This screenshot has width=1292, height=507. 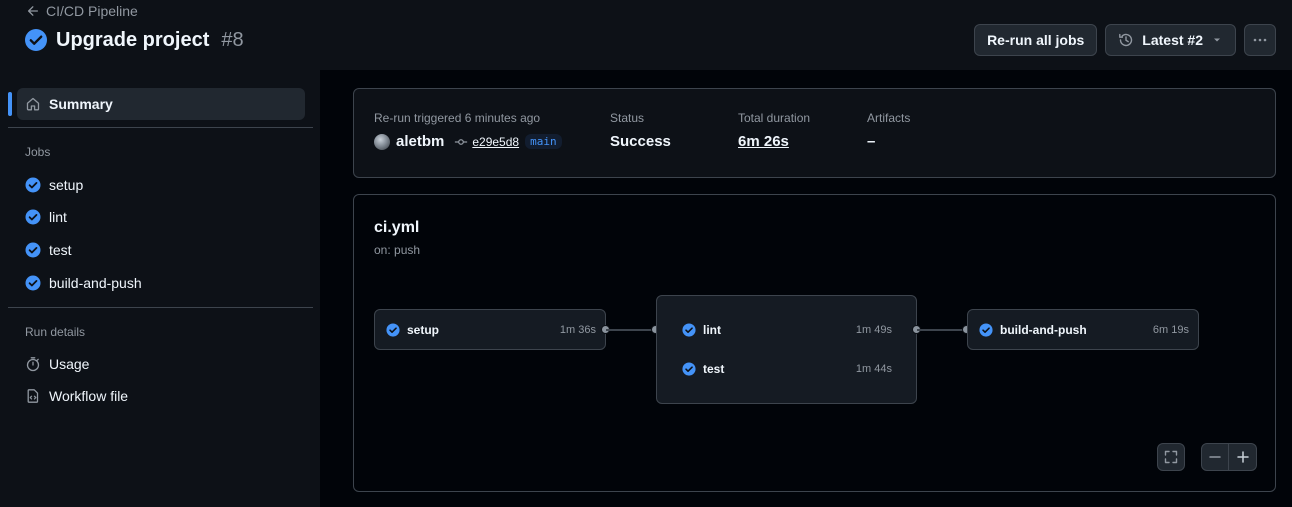 What do you see at coordinates (457, 118) in the screenshot?
I see `trigger-label: Re-run triggered 6 minutes ago` at bounding box center [457, 118].